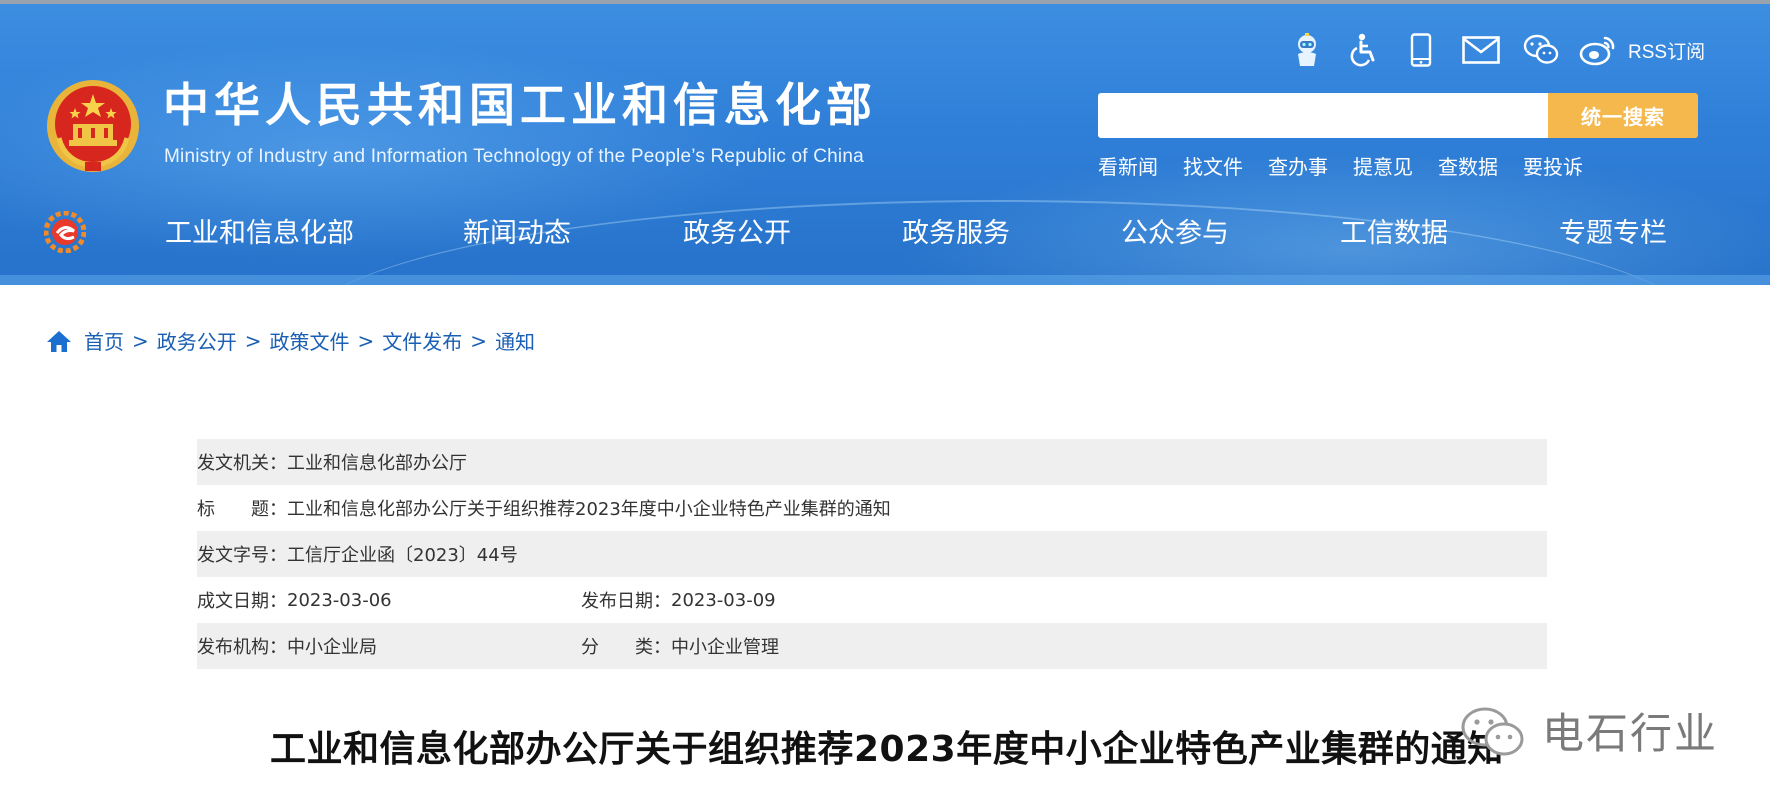 This screenshot has width=1770, height=809. What do you see at coordinates (626, 647) in the screenshot?
I see `meta-label-category: 分 类：` at bounding box center [626, 647].